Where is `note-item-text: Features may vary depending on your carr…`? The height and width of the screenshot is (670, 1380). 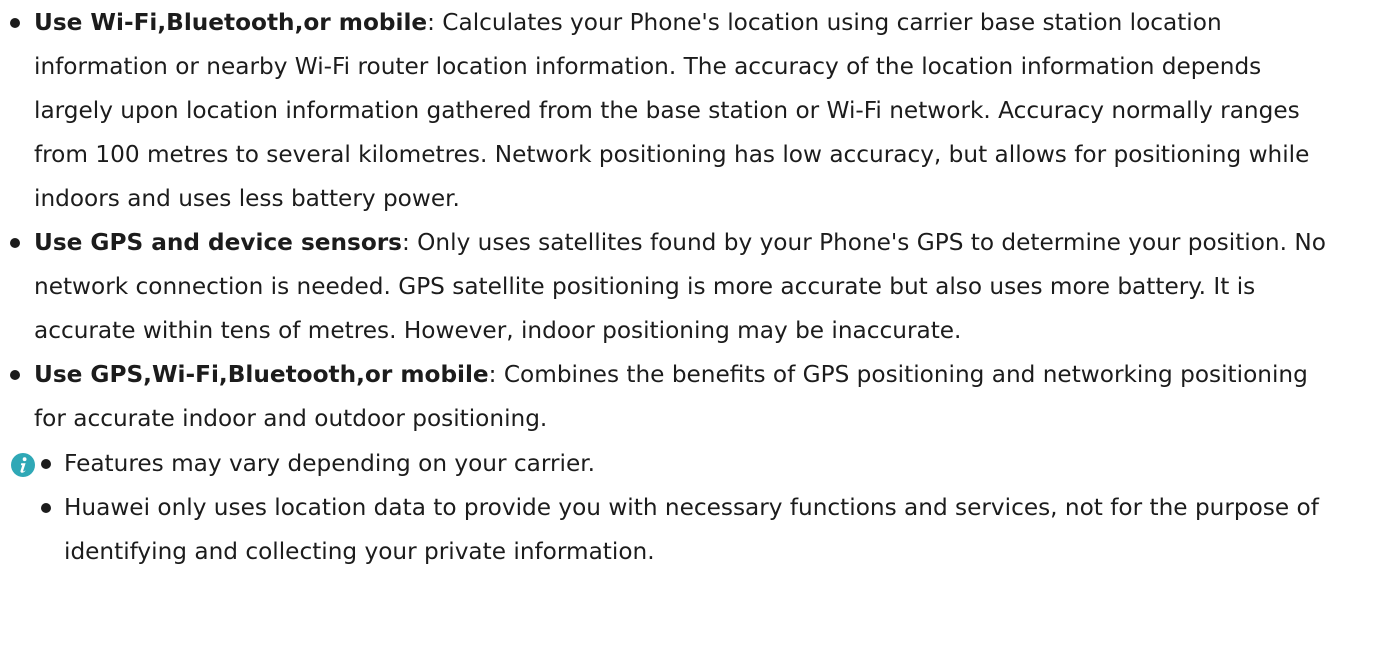 note-item-text: Features may vary depending on your carr… is located at coordinates (329, 463).